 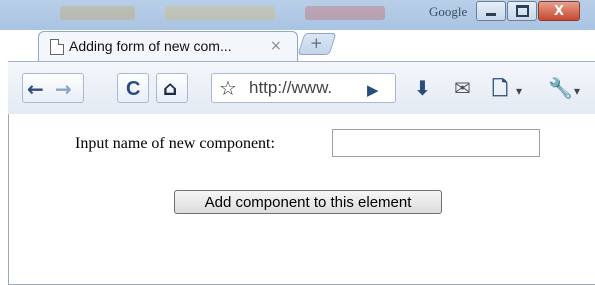 I want to click on download-icon: ⬇, so click(x=422, y=88).